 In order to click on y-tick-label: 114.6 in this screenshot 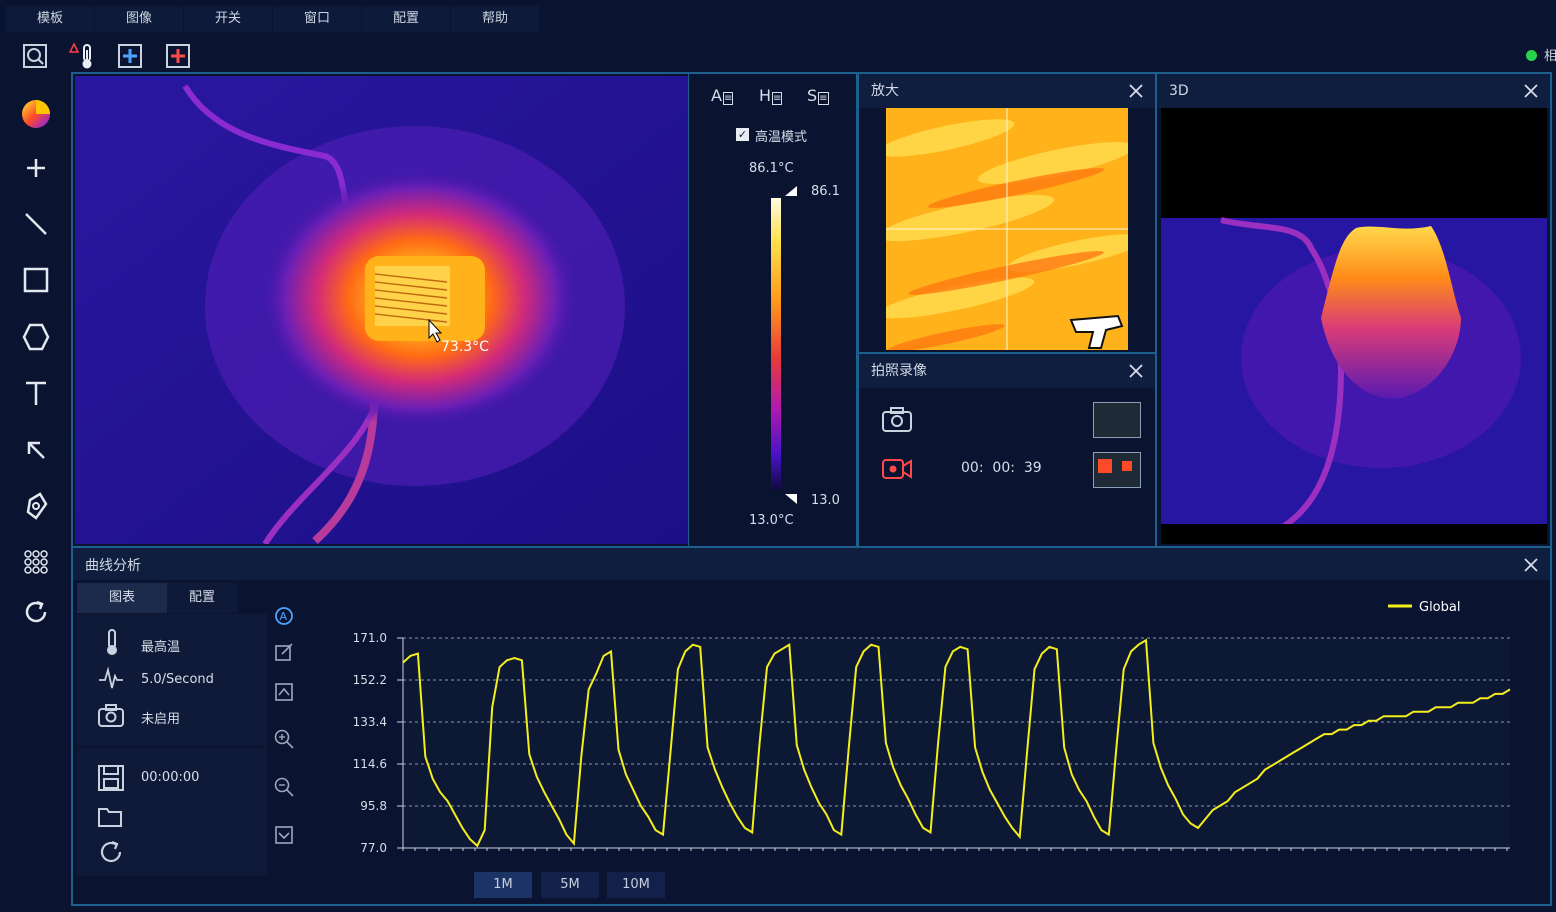, I will do `click(370, 764)`.